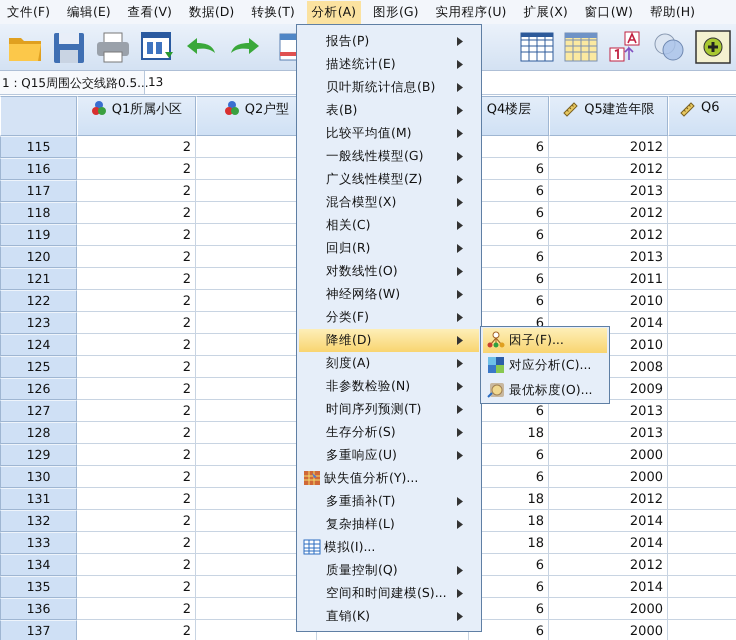 Image resolution: width=736 pixels, height=640 pixels. What do you see at coordinates (608, 116) in the screenshot?
I see `column-header: Q5建造年限` at bounding box center [608, 116].